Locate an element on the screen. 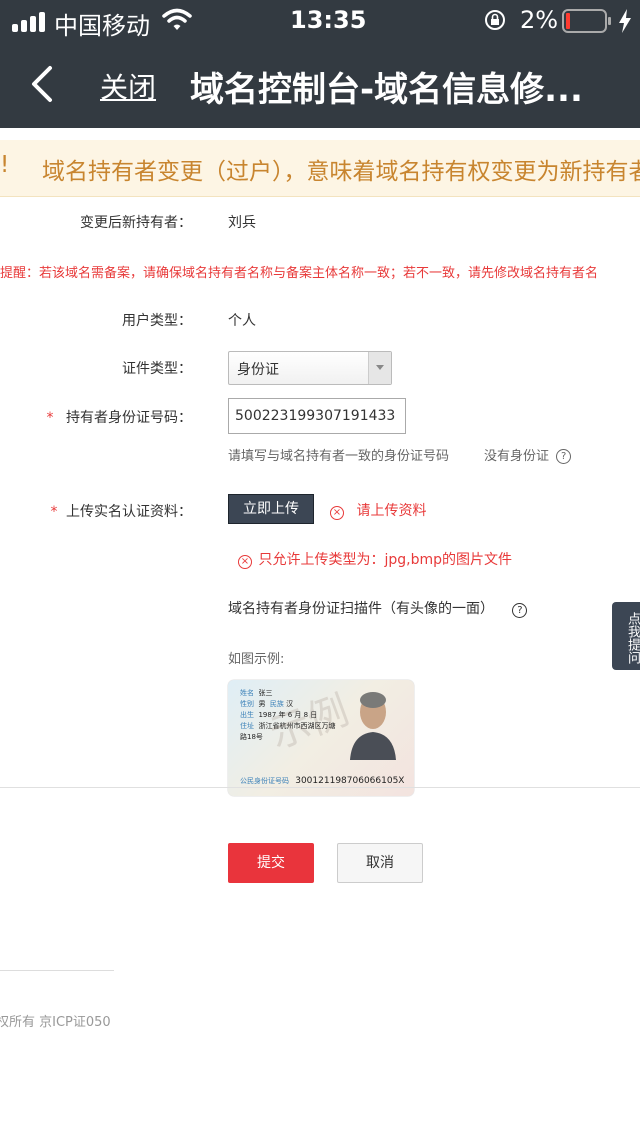 Image resolution: width=640 pixels, height=1136 pixels. upload-error-text: 请上传资料 is located at coordinates (391, 511).